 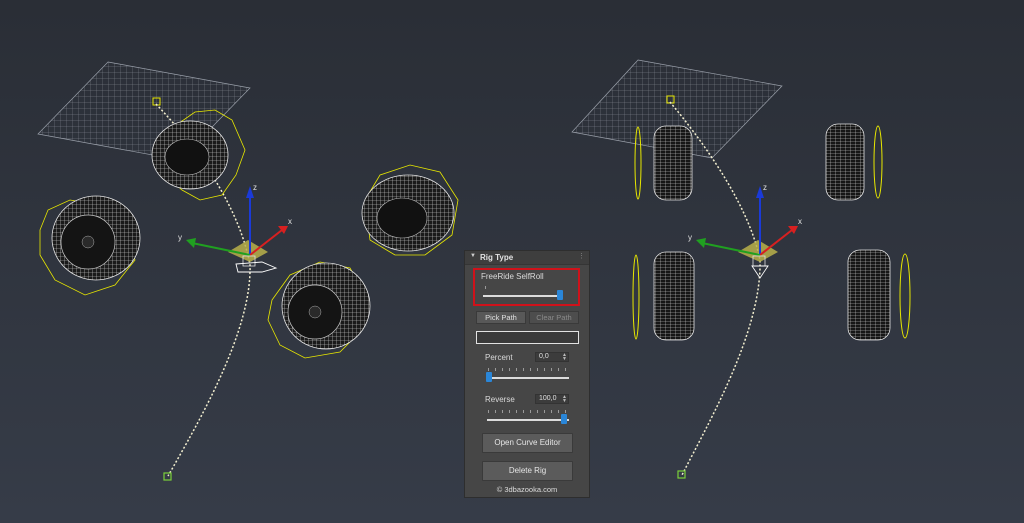 I want to click on rig-slider-tick, so click(x=486, y=287).